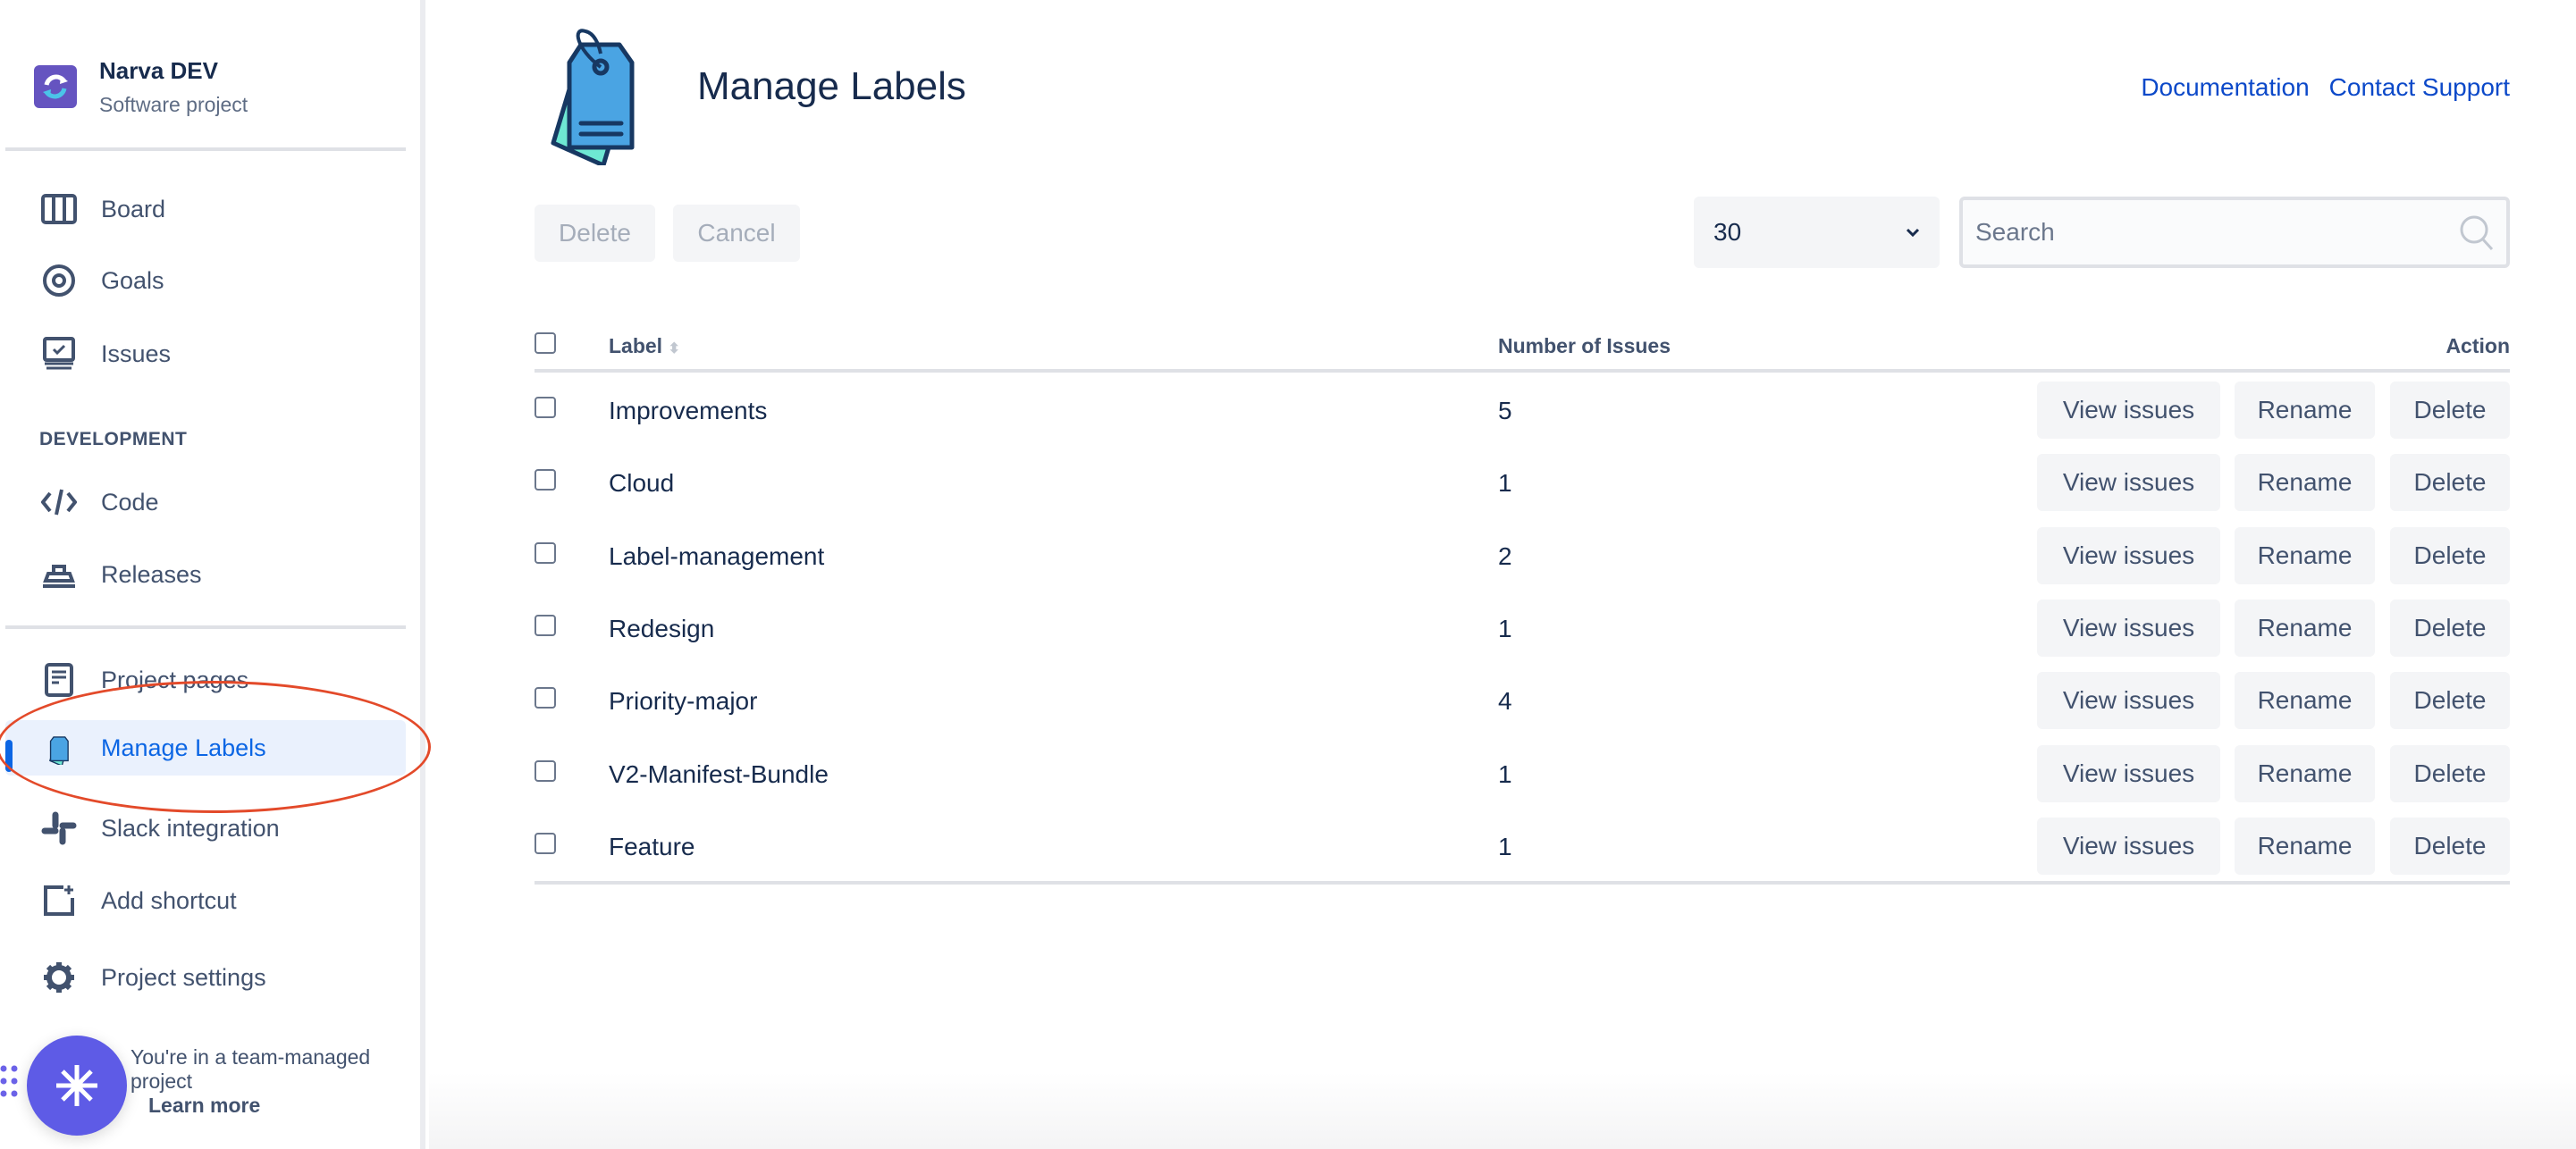  Describe the element at coordinates (134, 208) in the screenshot. I see `sidebar-item-label: Board` at that location.